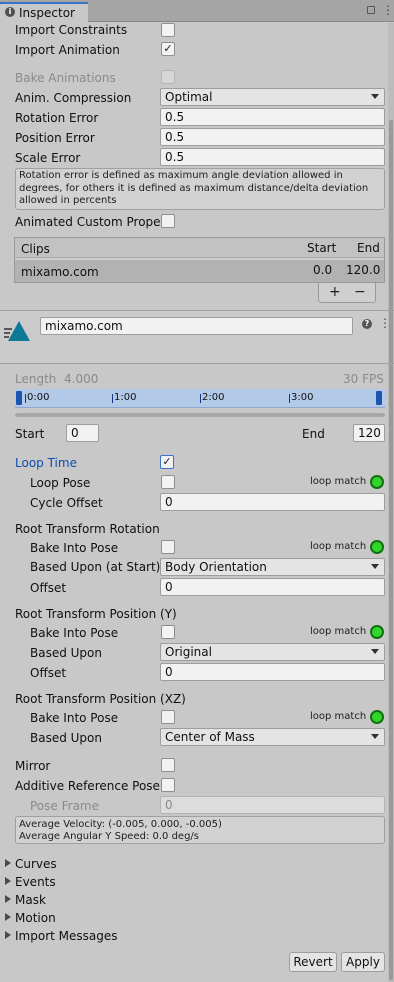 This screenshot has width=394, height=982. What do you see at coordinates (313, 962) in the screenshot?
I see `revert-button: Revert` at bounding box center [313, 962].